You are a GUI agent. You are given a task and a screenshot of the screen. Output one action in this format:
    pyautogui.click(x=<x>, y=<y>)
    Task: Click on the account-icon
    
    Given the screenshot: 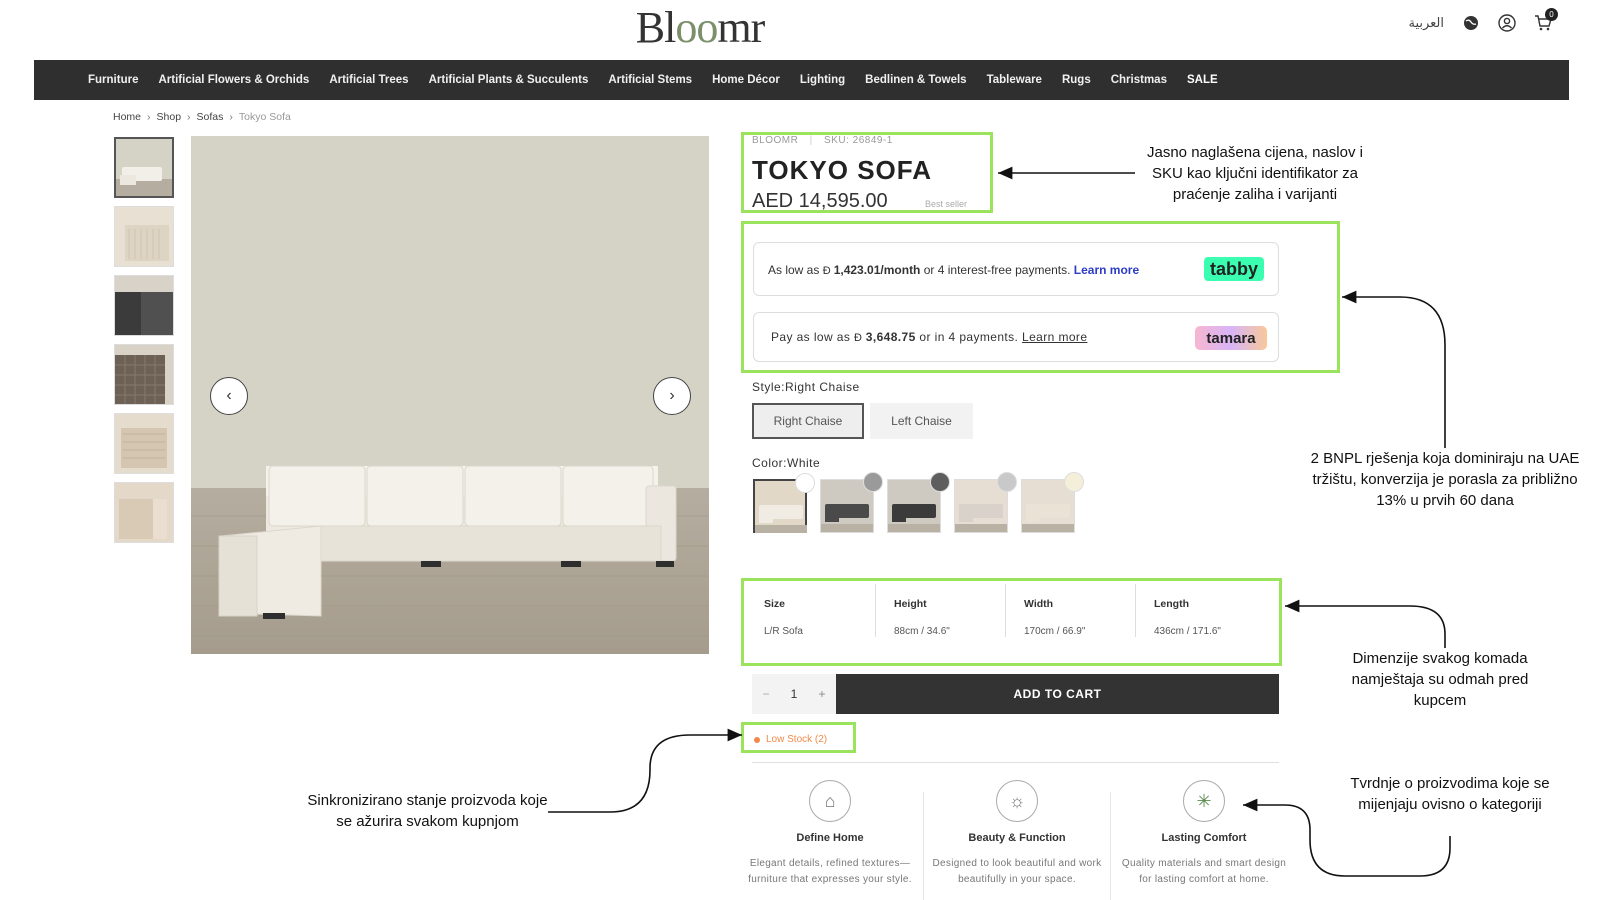 What is the action you would take?
    pyautogui.click(x=1507, y=23)
    